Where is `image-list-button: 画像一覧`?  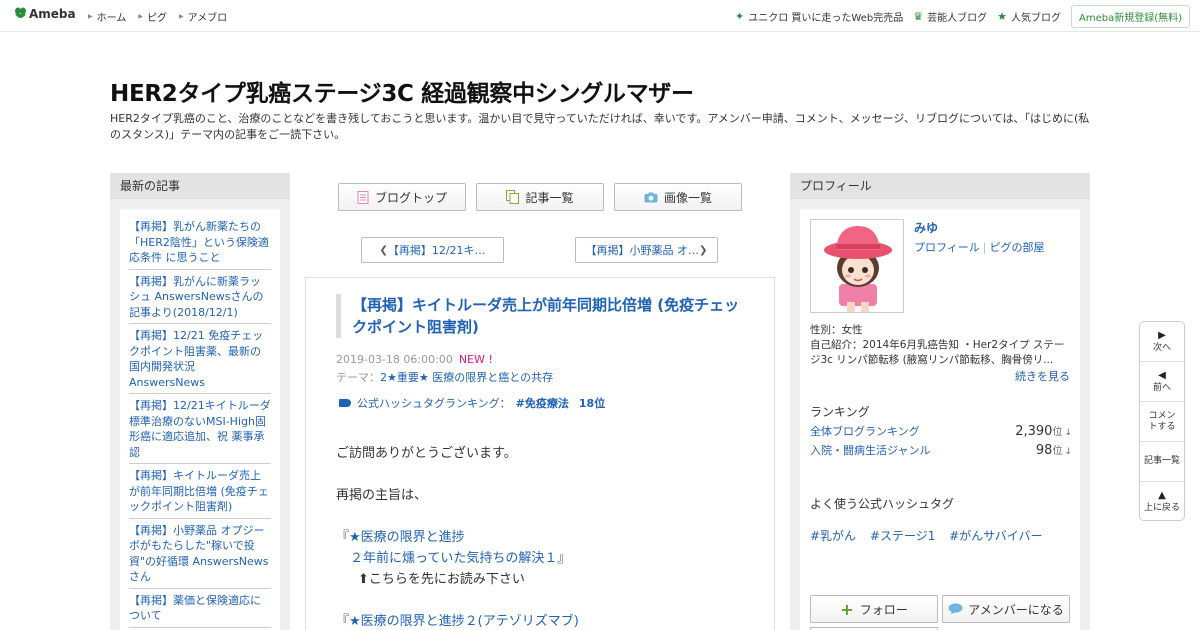
image-list-button: 画像一覧 is located at coordinates (678, 197).